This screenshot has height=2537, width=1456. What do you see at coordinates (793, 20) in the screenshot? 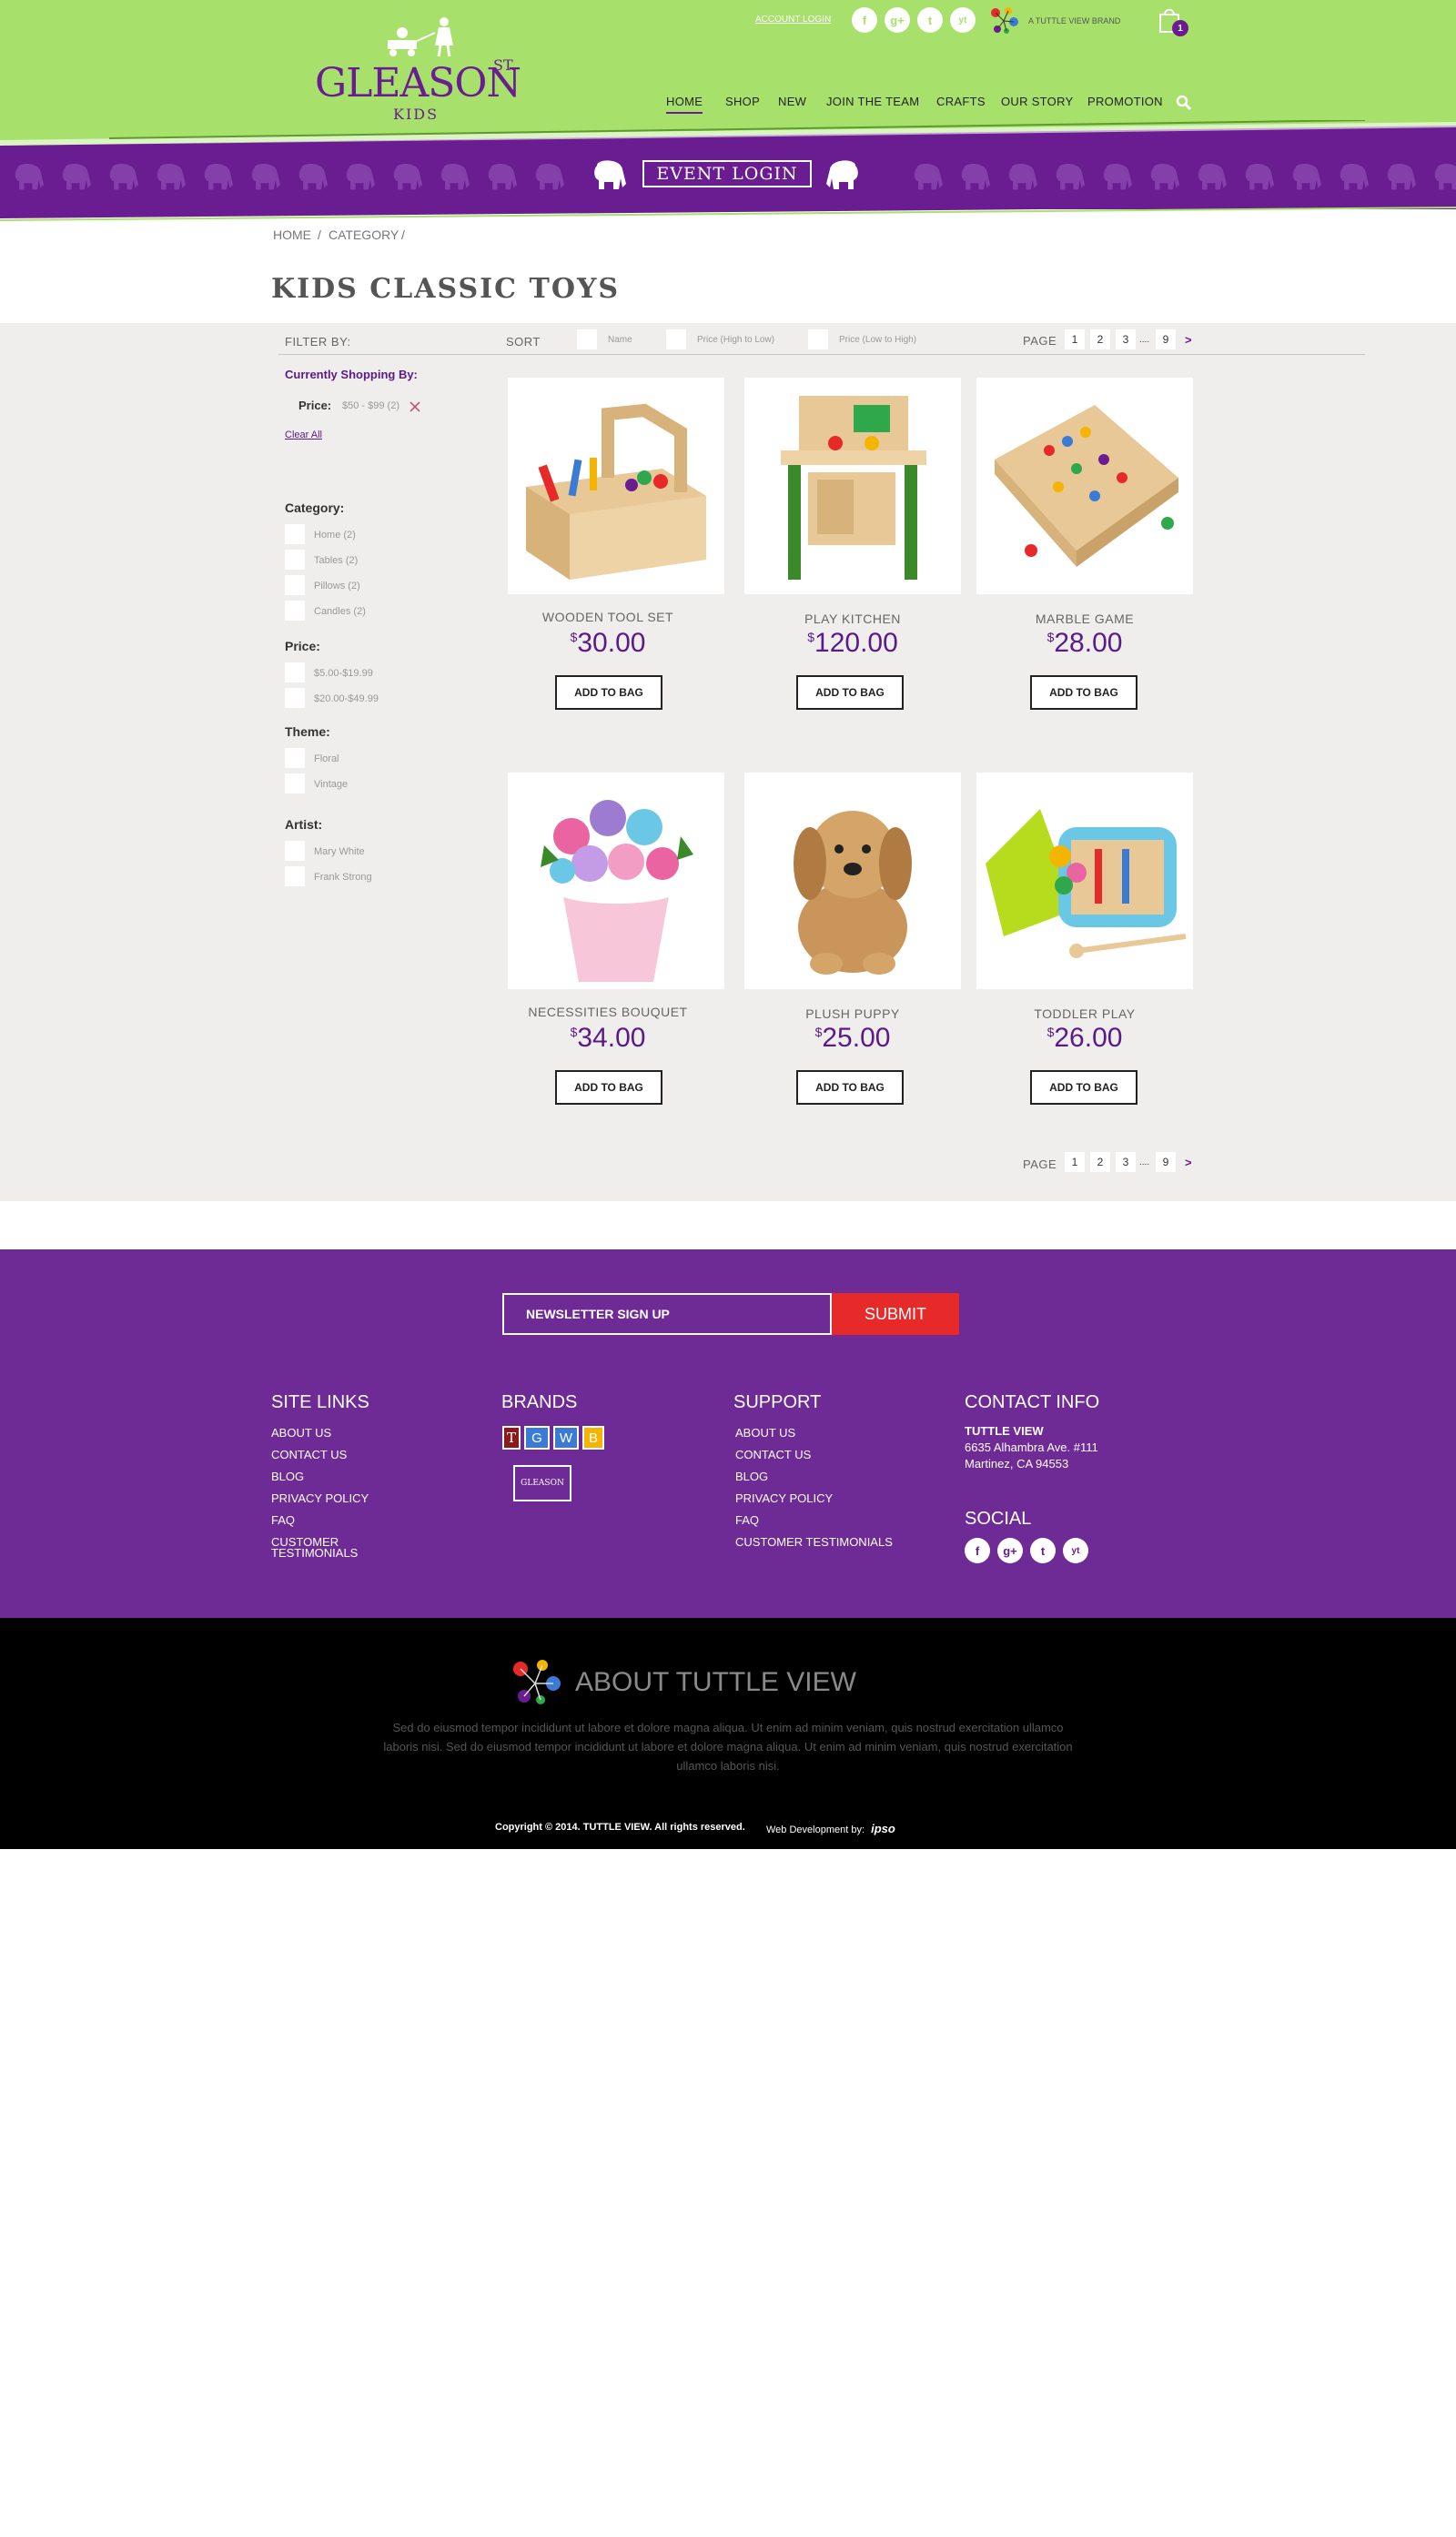
I see `account-login-link: ACCOUNT LOGIN` at bounding box center [793, 20].